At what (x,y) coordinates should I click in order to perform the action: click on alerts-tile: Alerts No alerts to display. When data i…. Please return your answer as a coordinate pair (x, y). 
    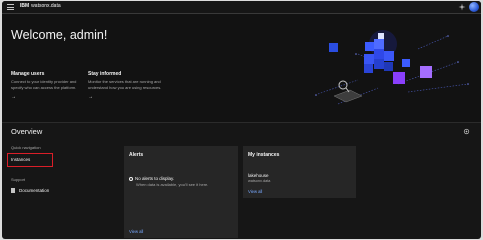
    Looking at the image, I should click on (181, 192).